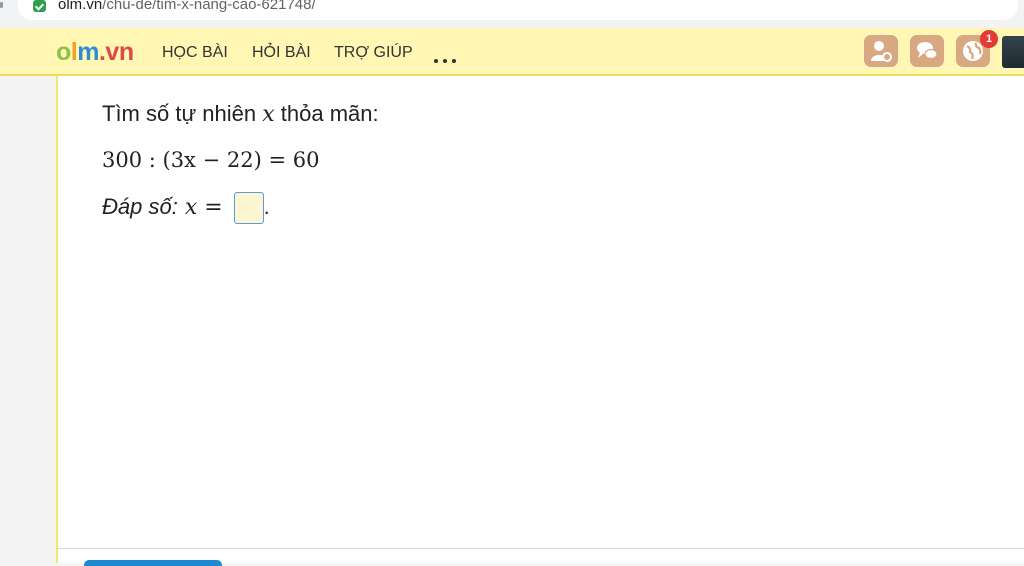 Image resolution: width=1024 pixels, height=566 pixels. I want to click on site-header: olm.vn HỌC BÀI HỎI BÀI TRỢ GIÚP 1, so click(512, 52).